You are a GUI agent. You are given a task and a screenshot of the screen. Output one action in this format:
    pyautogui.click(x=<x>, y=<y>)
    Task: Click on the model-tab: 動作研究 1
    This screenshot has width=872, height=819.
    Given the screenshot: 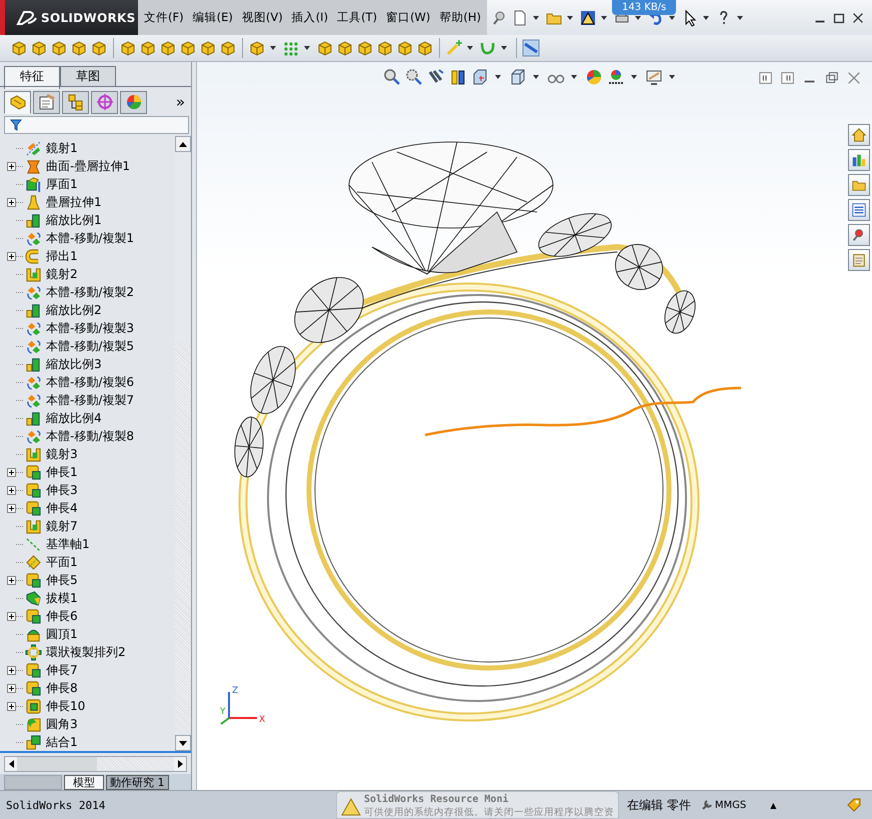 What is the action you would take?
    pyautogui.click(x=137, y=782)
    